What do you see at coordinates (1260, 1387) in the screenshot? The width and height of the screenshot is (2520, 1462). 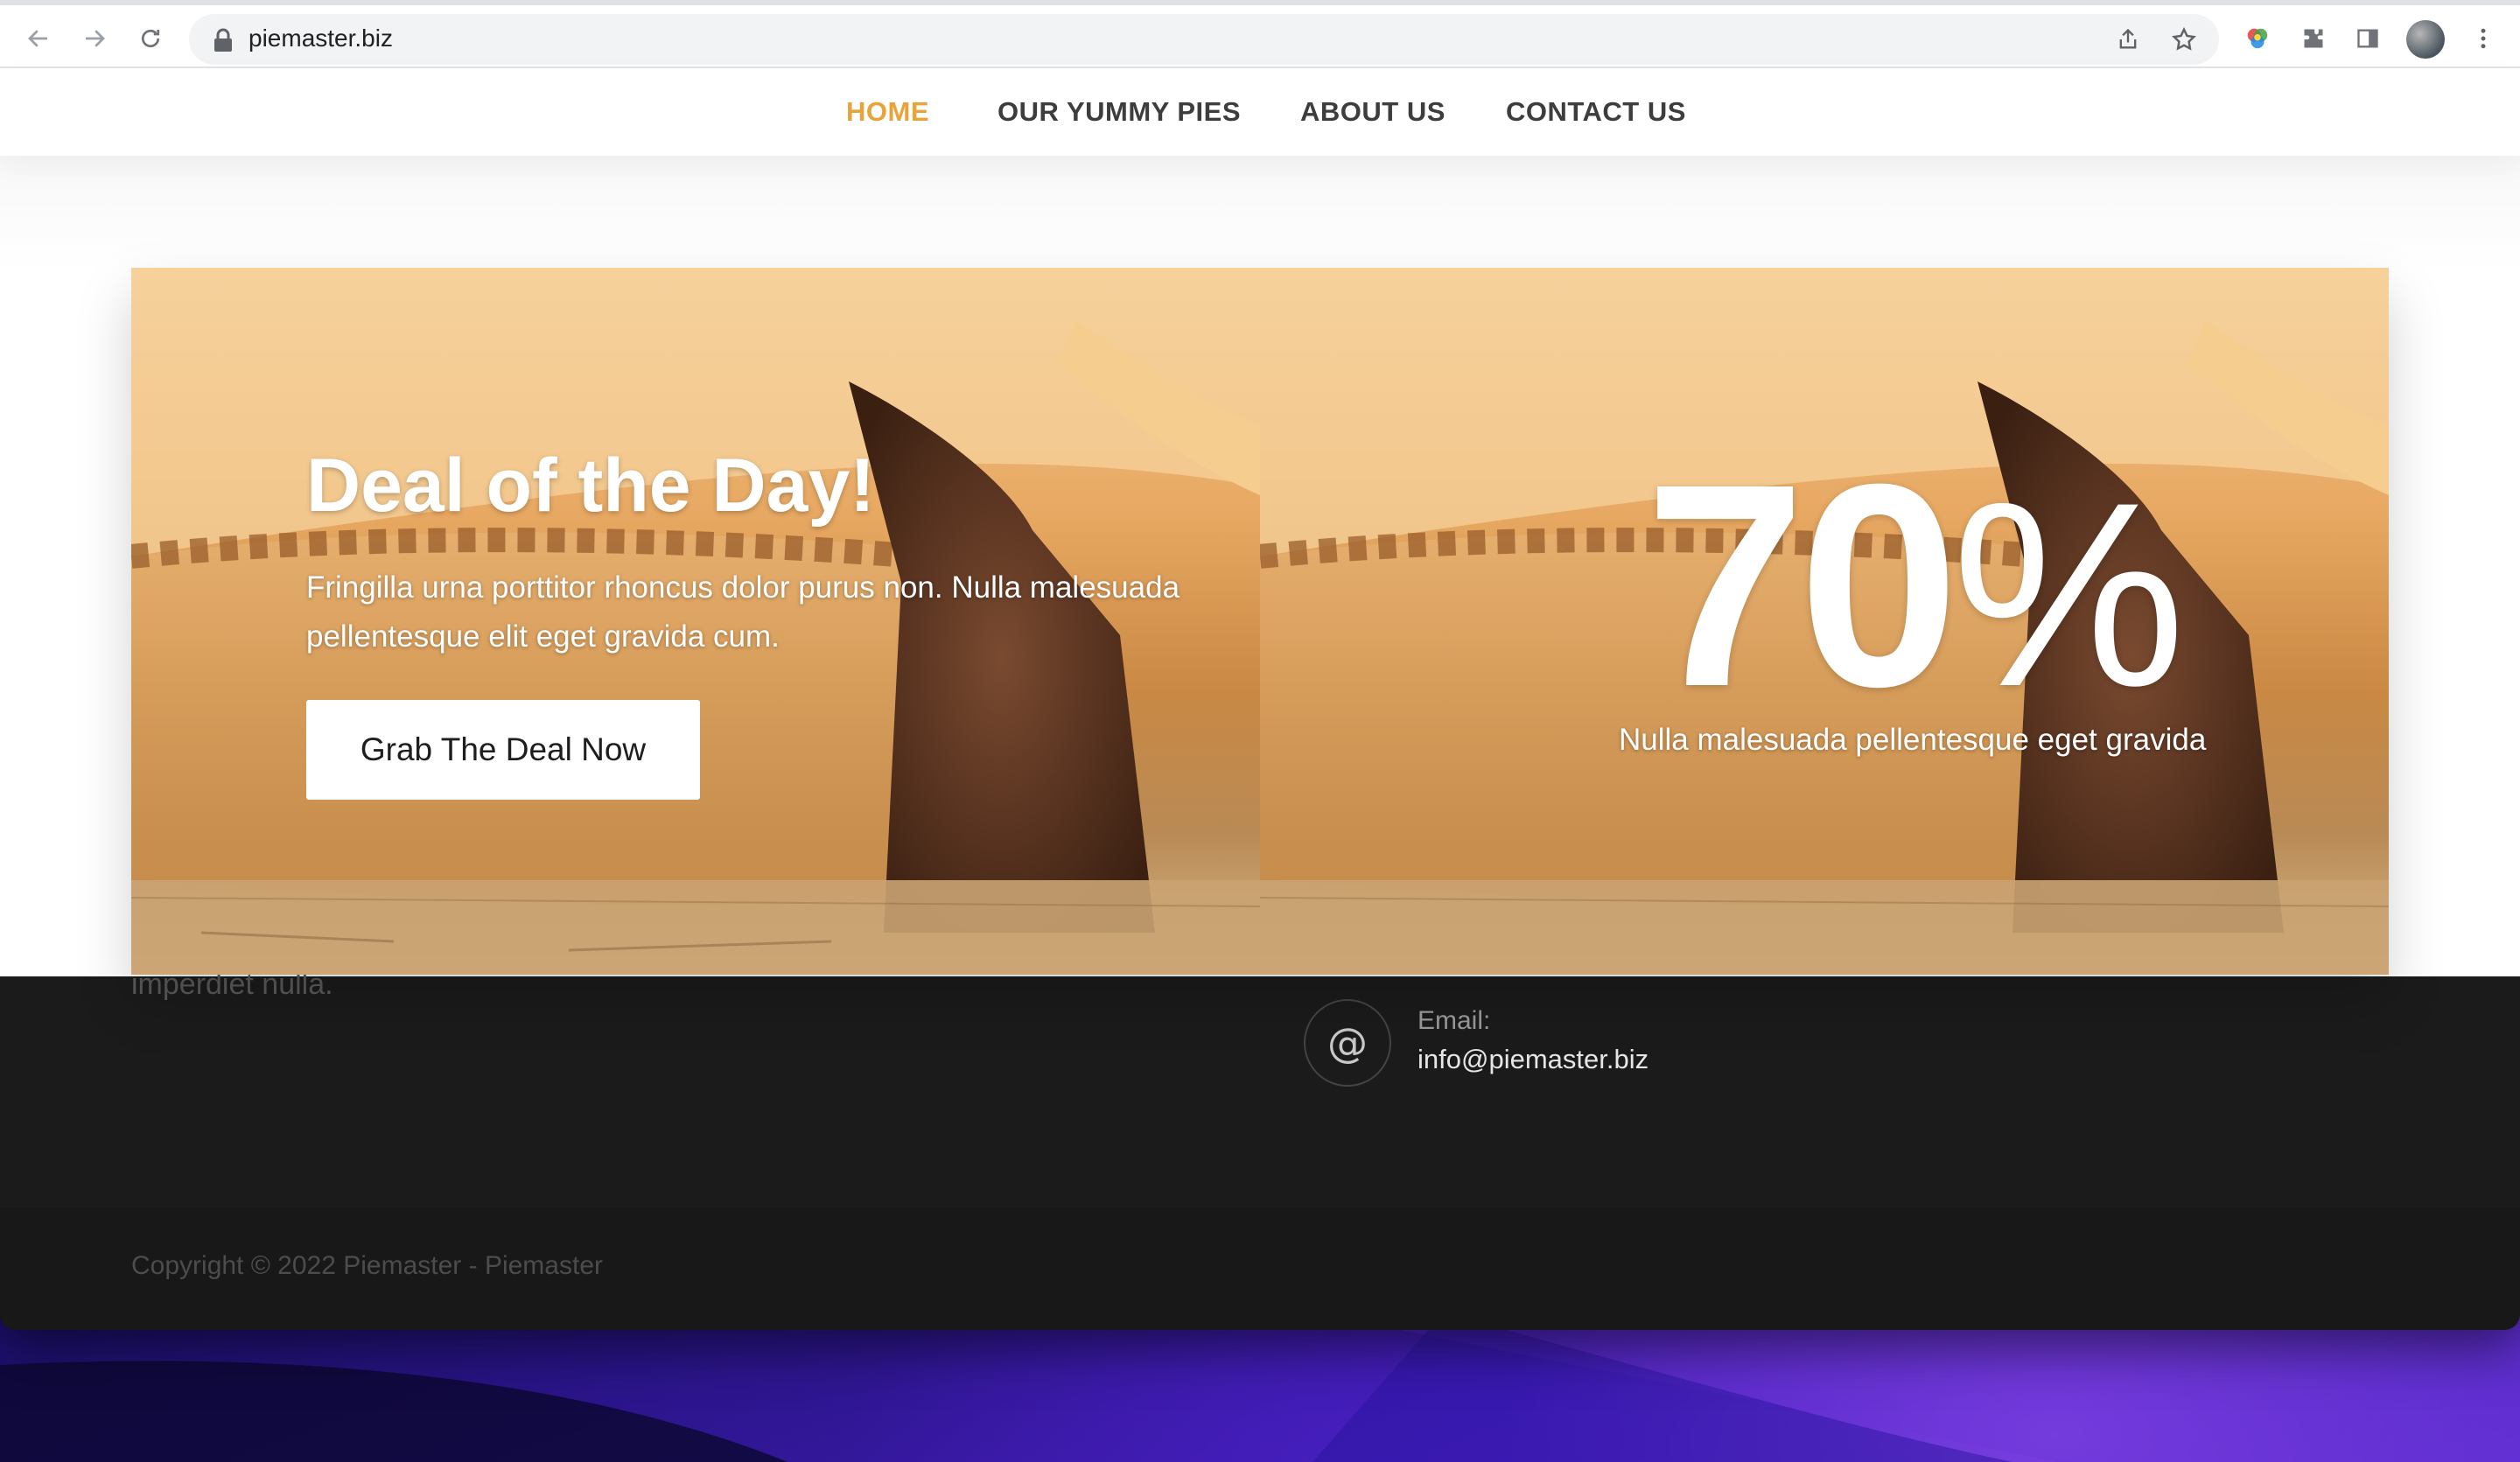 I see `wallpaper-waves` at bounding box center [1260, 1387].